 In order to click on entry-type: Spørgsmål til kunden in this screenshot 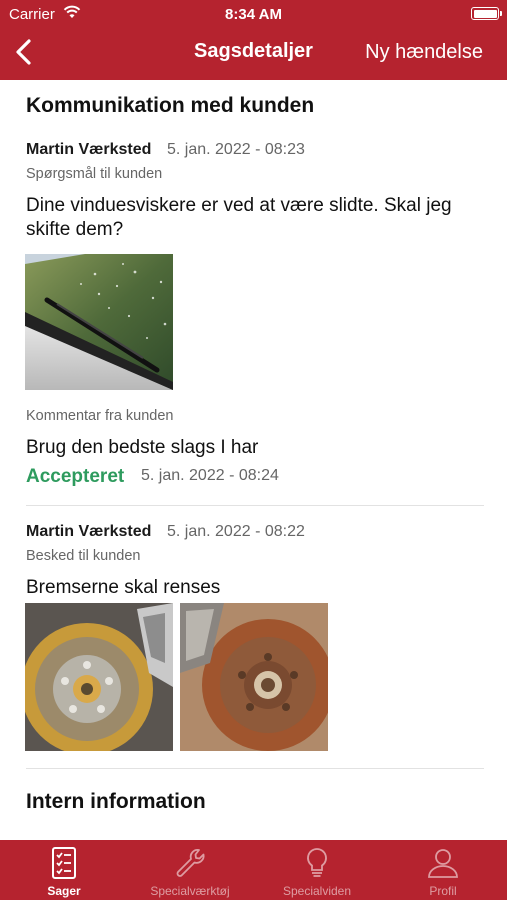, I will do `click(94, 174)`.